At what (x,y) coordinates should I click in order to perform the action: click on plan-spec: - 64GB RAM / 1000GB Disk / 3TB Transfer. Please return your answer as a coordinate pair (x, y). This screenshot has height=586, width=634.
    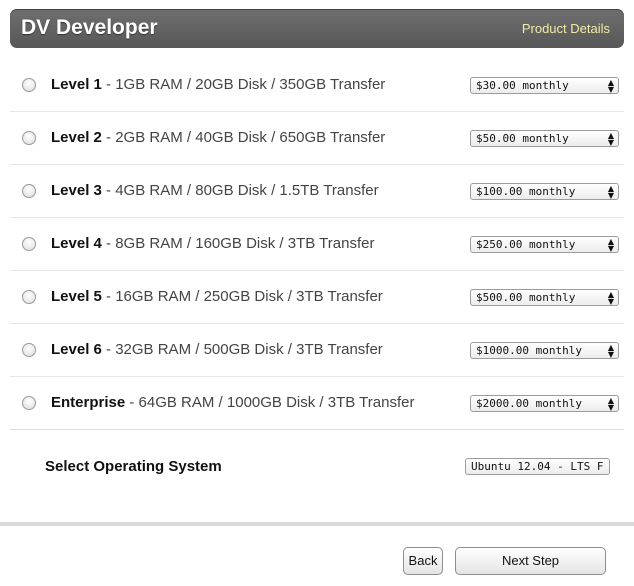
    Looking at the image, I should click on (270, 402).